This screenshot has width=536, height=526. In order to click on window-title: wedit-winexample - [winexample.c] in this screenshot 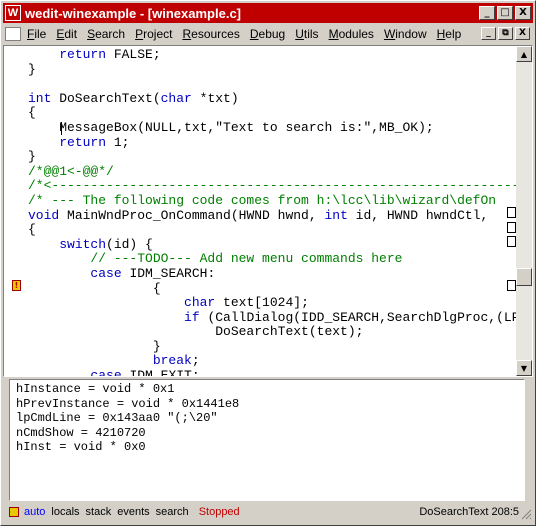, I will do `click(133, 13)`.